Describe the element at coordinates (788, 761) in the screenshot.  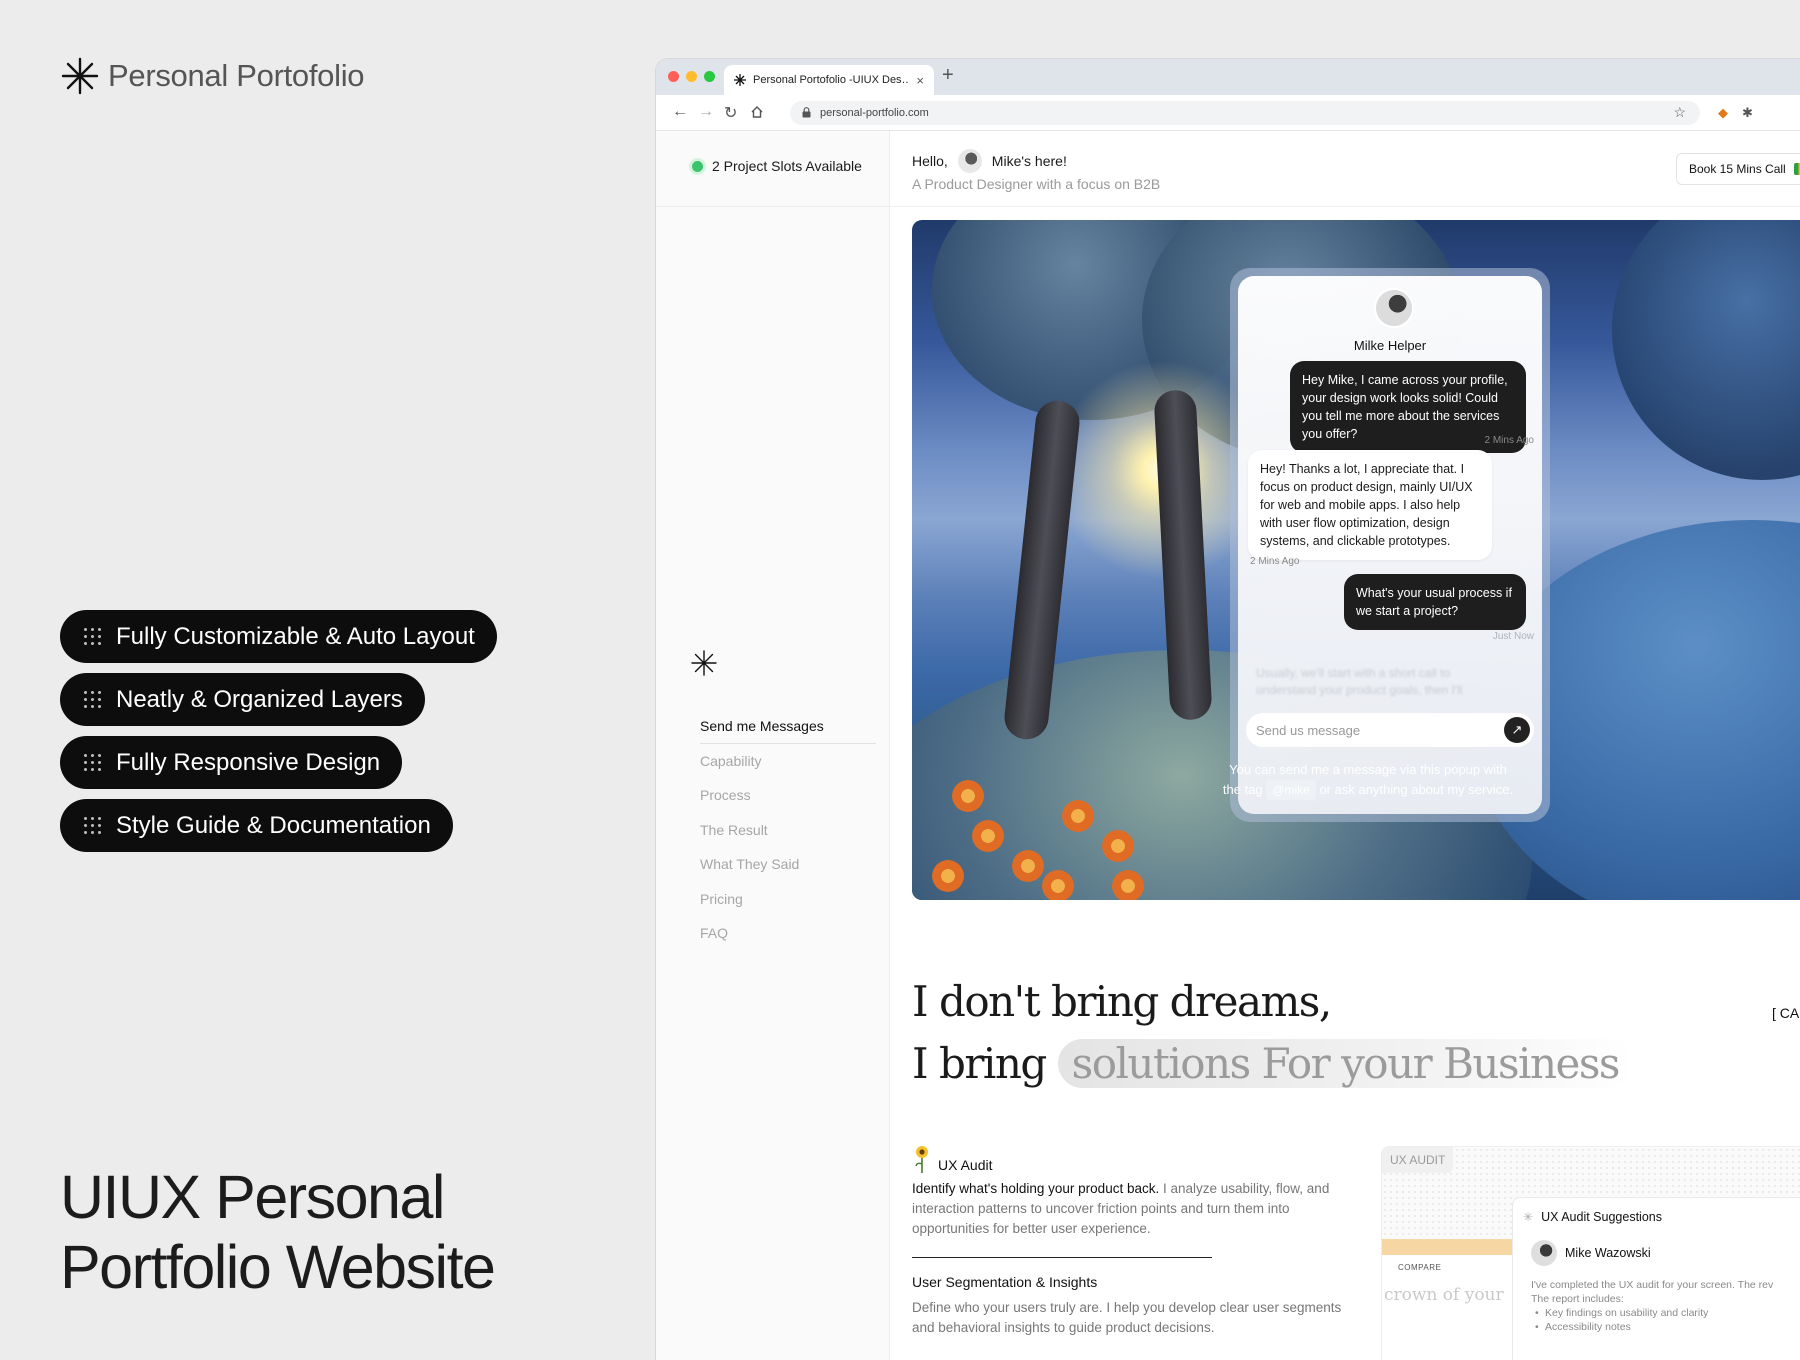
I see `nav-item-capability: Capability` at that location.